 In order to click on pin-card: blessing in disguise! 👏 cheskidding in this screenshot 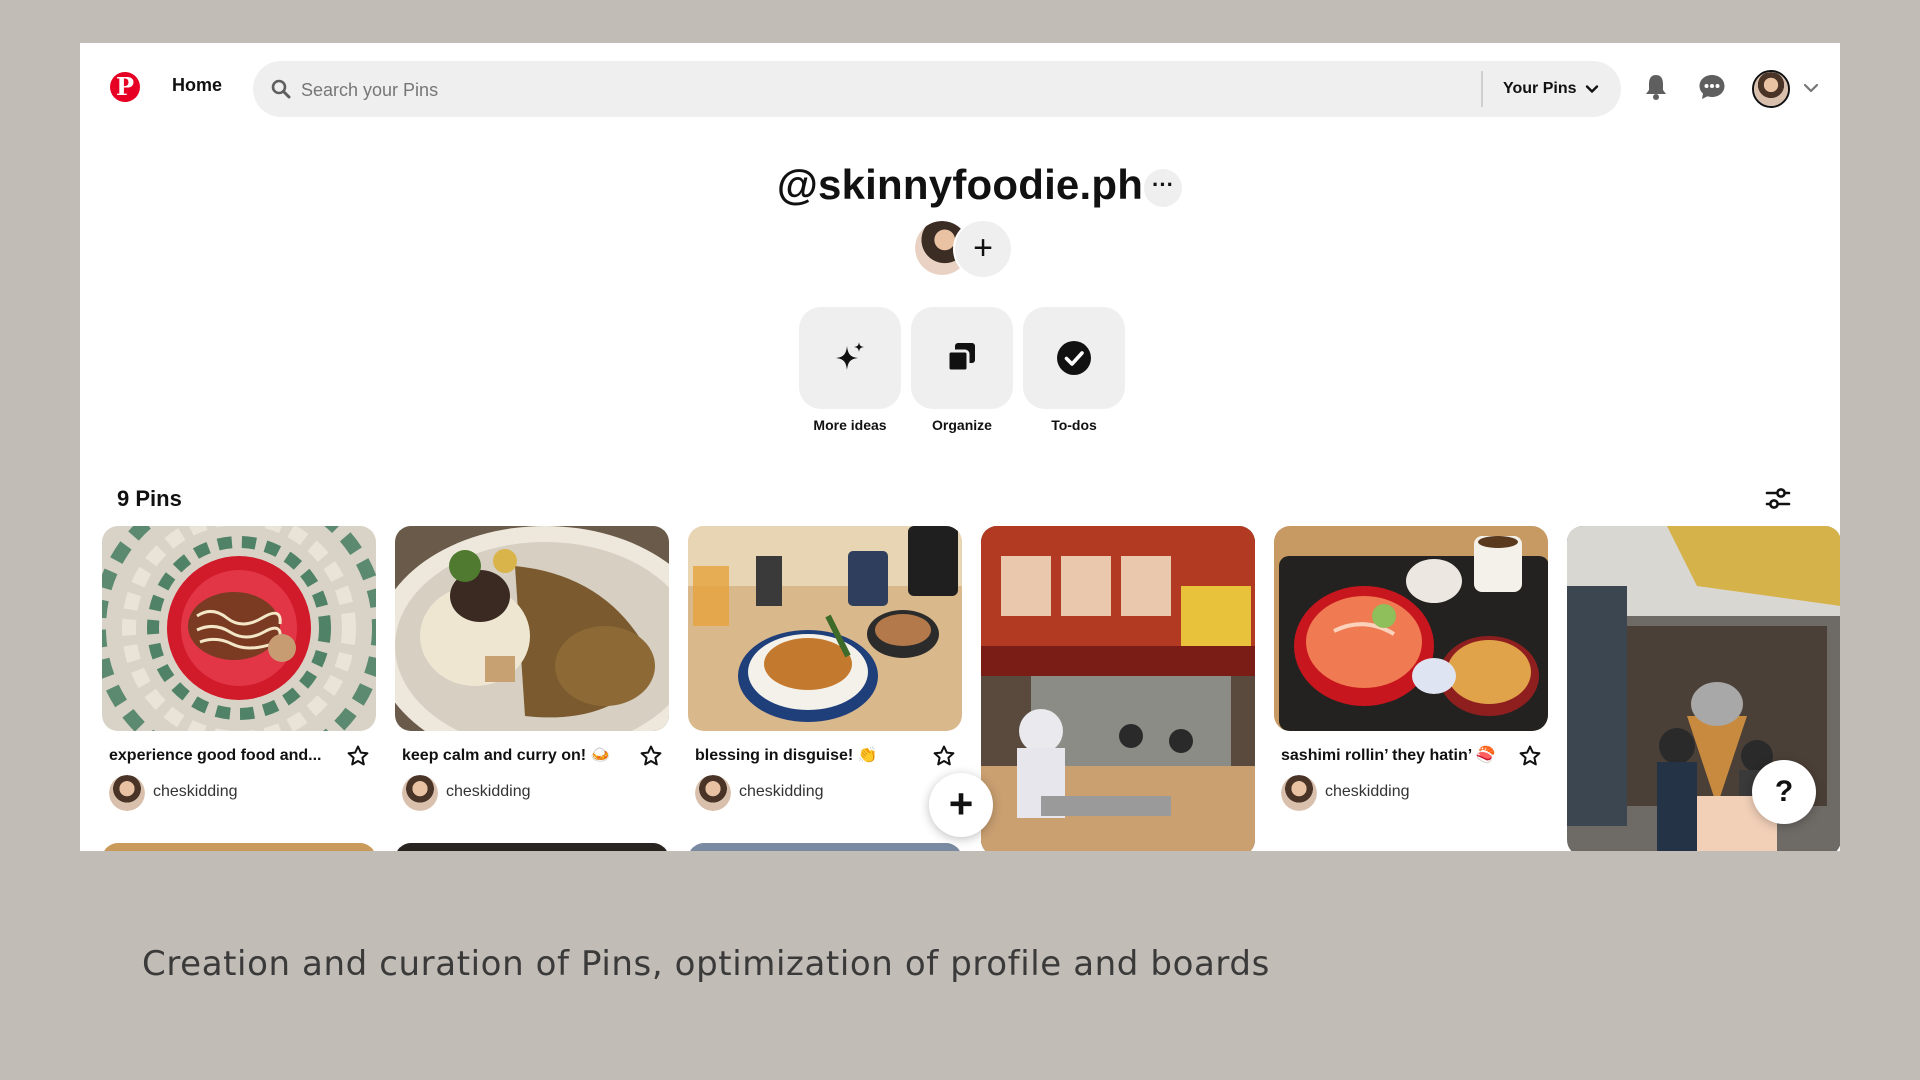, I will do `click(825, 668)`.